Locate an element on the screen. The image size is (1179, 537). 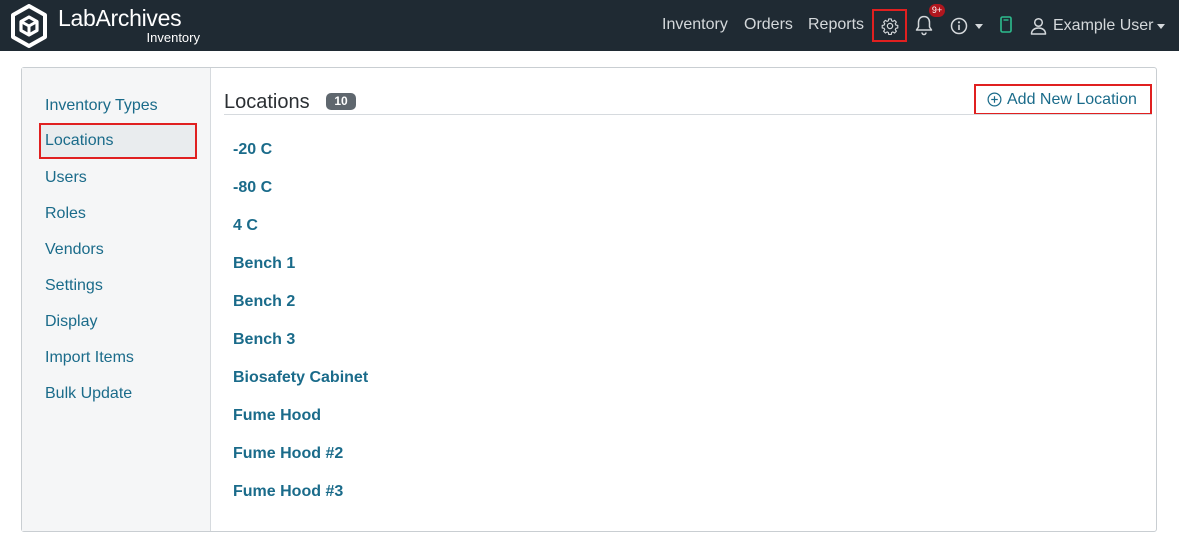
sidebar-item-roles: Roles is located at coordinates (118, 214).